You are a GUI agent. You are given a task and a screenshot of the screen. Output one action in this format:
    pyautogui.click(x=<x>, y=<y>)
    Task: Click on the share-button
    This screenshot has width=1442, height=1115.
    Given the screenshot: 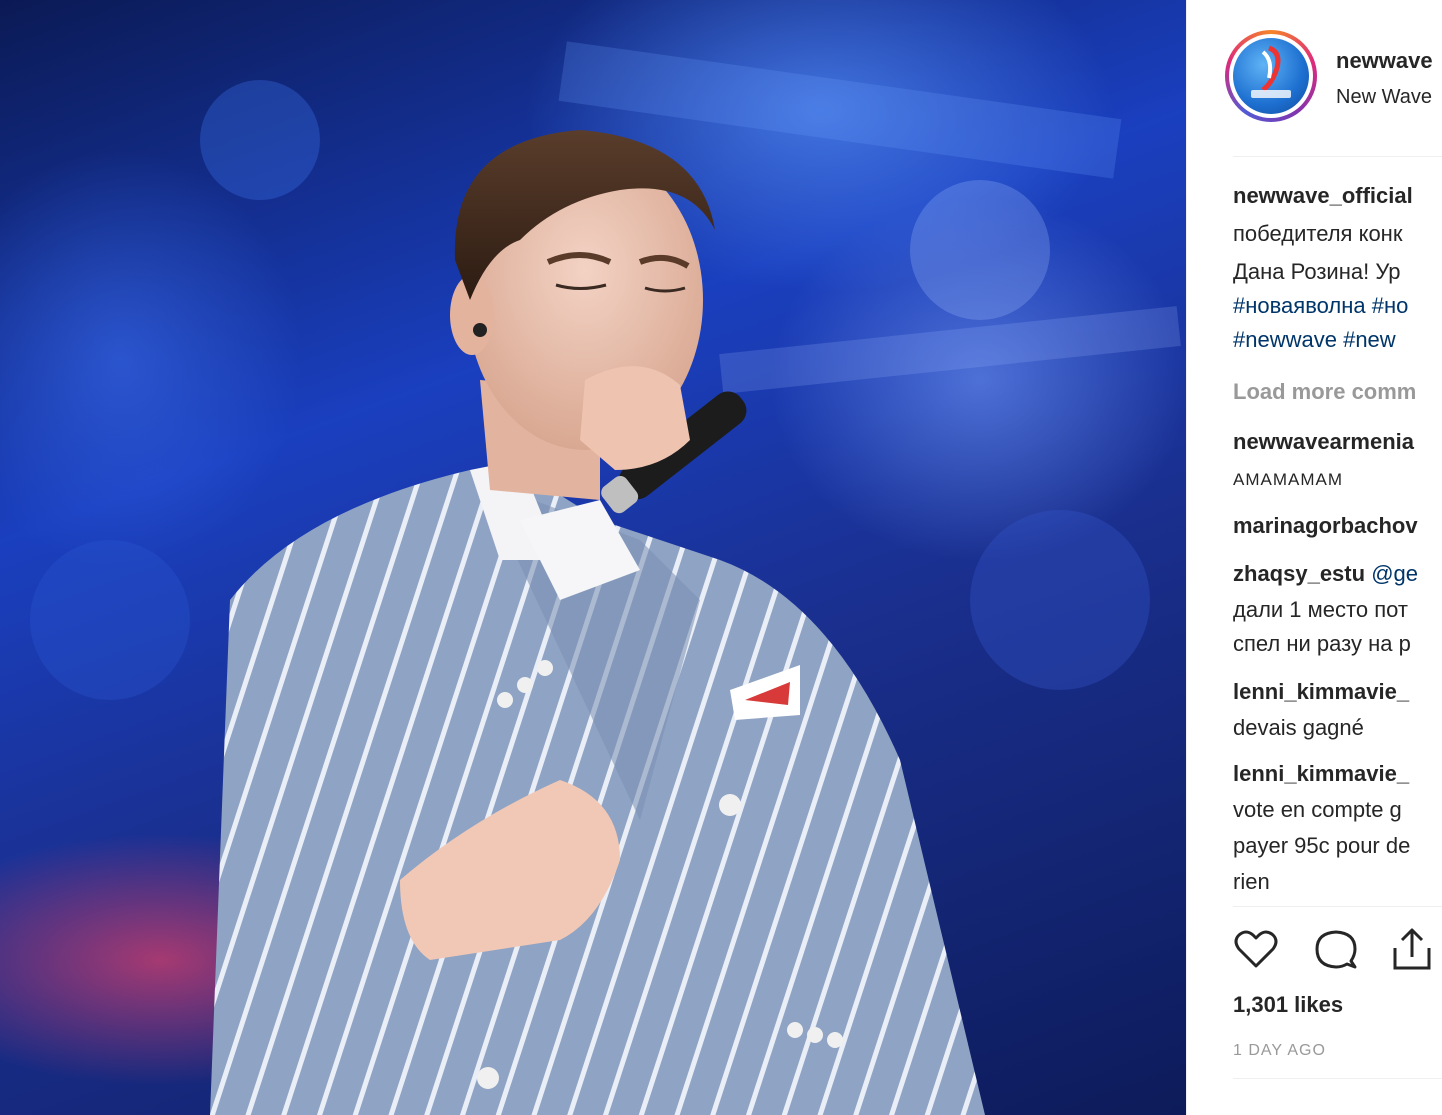 What is the action you would take?
    pyautogui.click(x=1412, y=949)
    